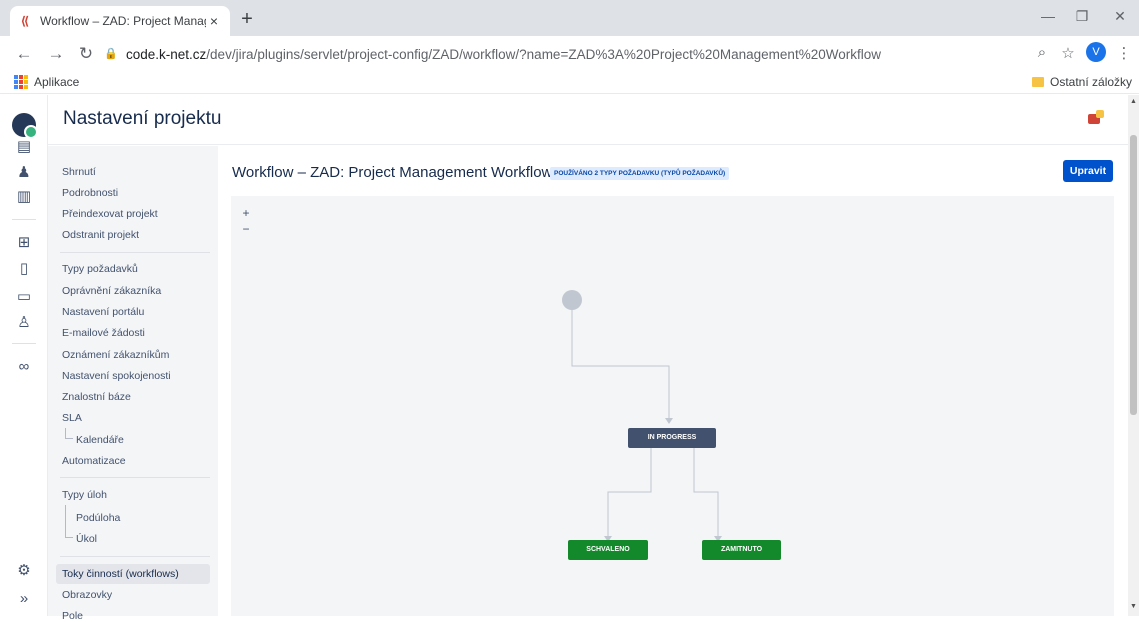  Describe the element at coordinates (24, 571) in the screenshot. I see `settings-gear-icon: ⚙` at that location.